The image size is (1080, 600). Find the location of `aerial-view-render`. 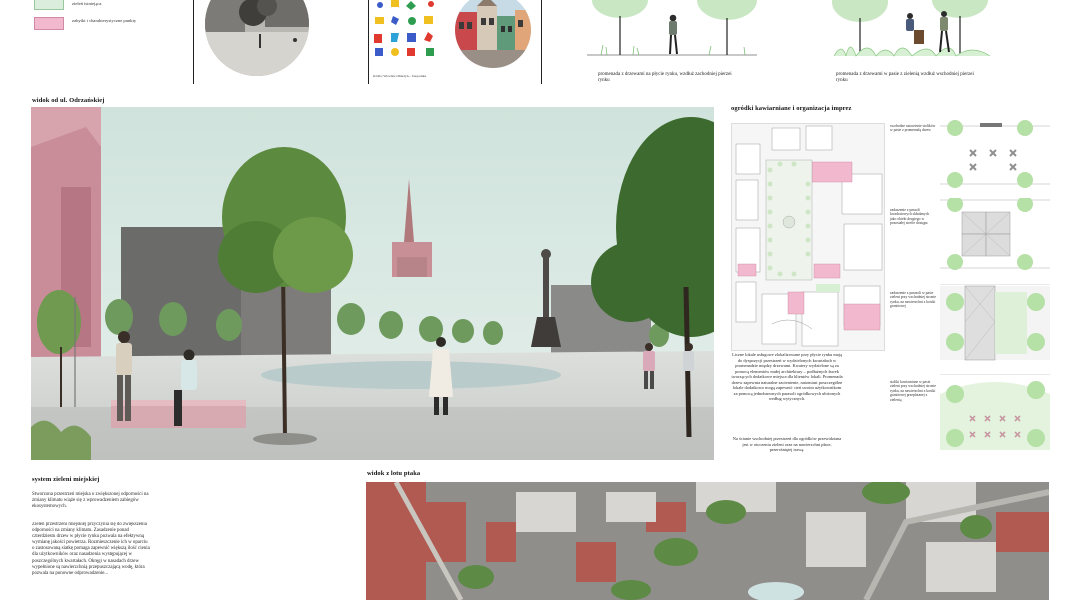

aerial-view-render is located at coordinates (707, 541).